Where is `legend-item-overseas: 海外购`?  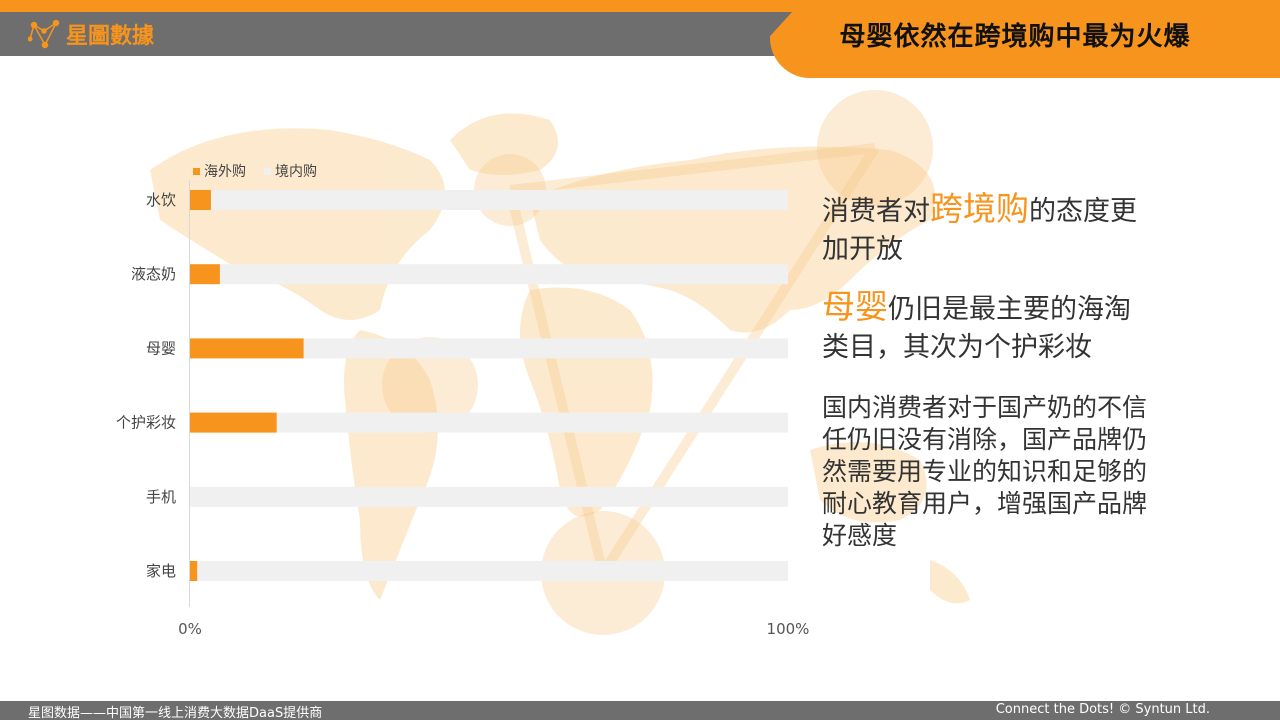
legend-item-overseas: 海外购 is located at coordinates (219, 171).